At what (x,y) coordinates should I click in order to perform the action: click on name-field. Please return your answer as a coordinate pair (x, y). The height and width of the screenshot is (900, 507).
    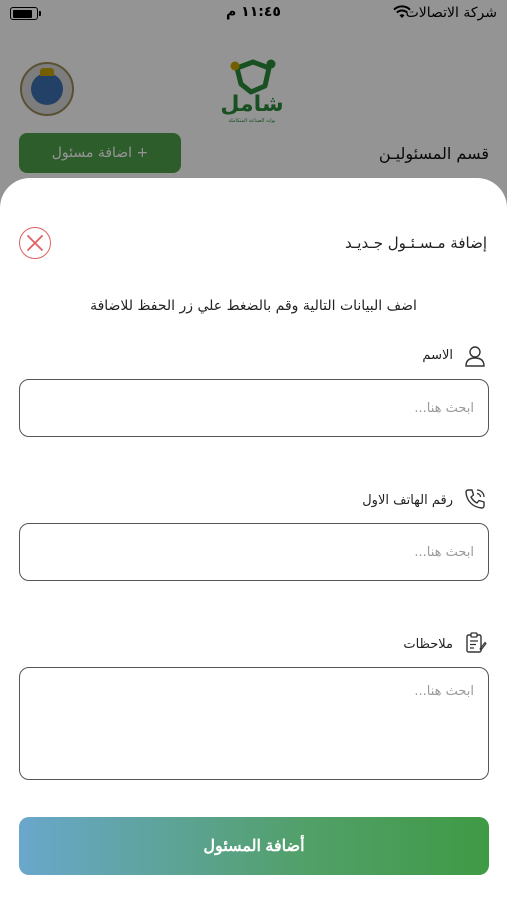
    Looking at the image, I should click on (254, 408).